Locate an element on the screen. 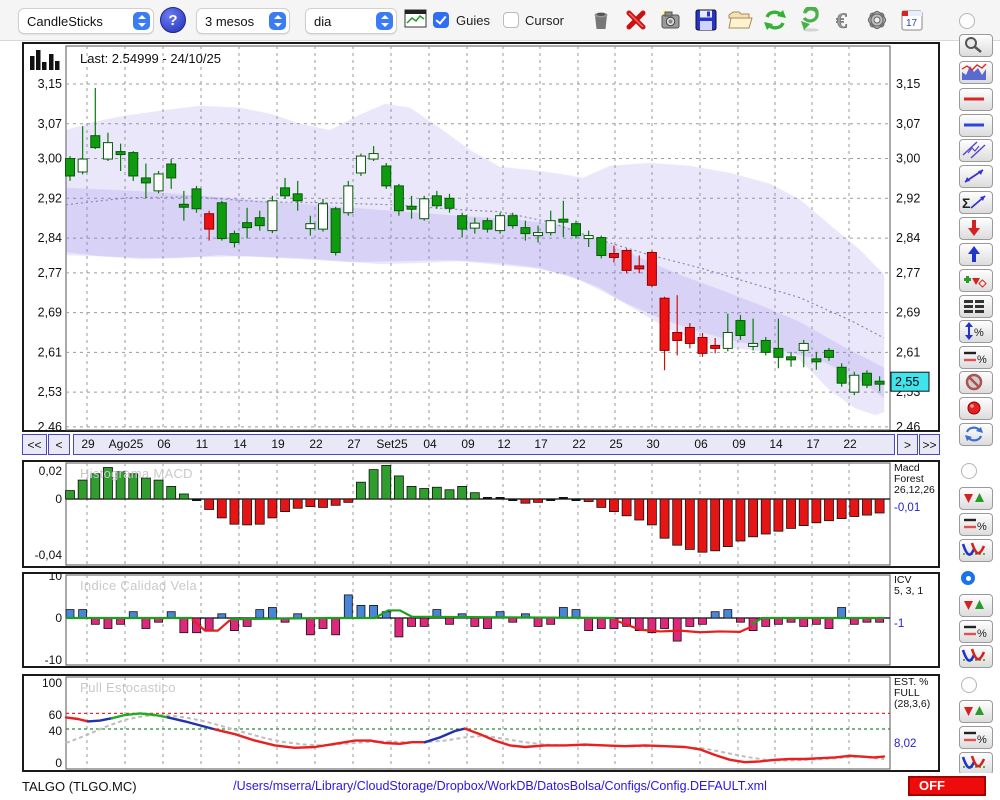 Image resolution: width=1000 pixels, height=800 pixels. add-signal-button is located at coordinates (976, 280).